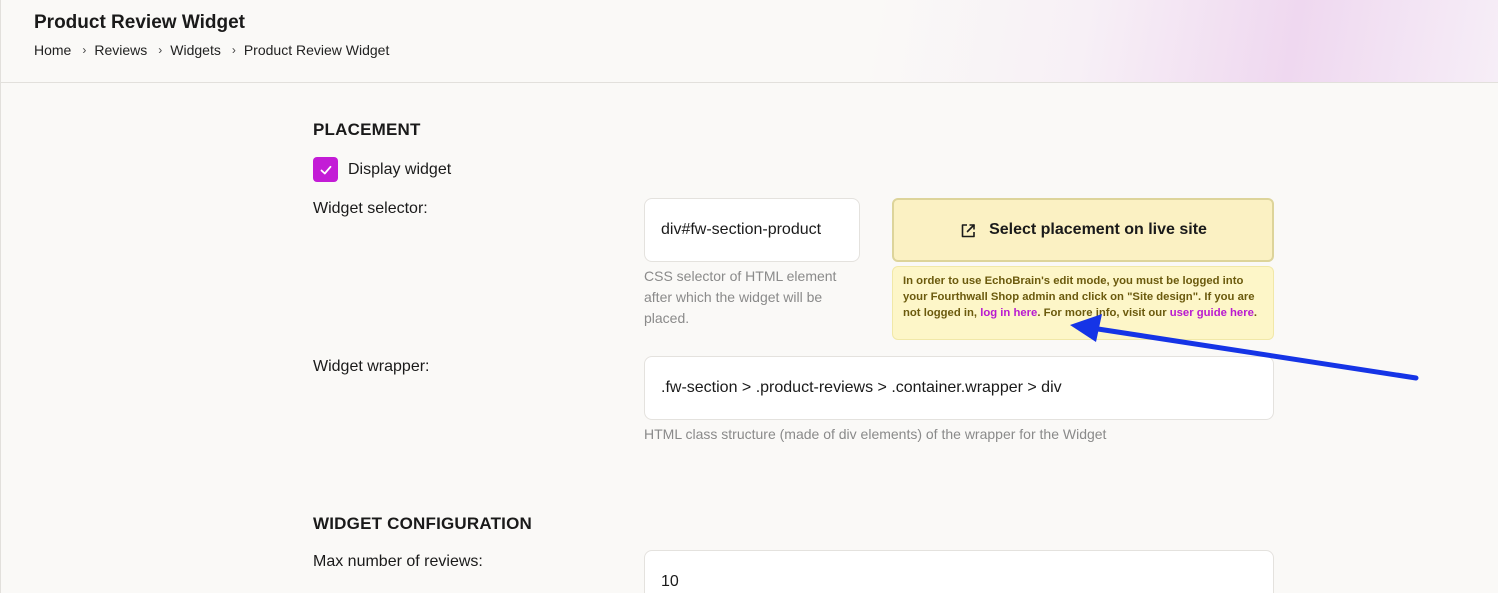  Describe the element at coordinates (400, 169) in the screenshot. I see `display-widget-label: Display widget` at that location.